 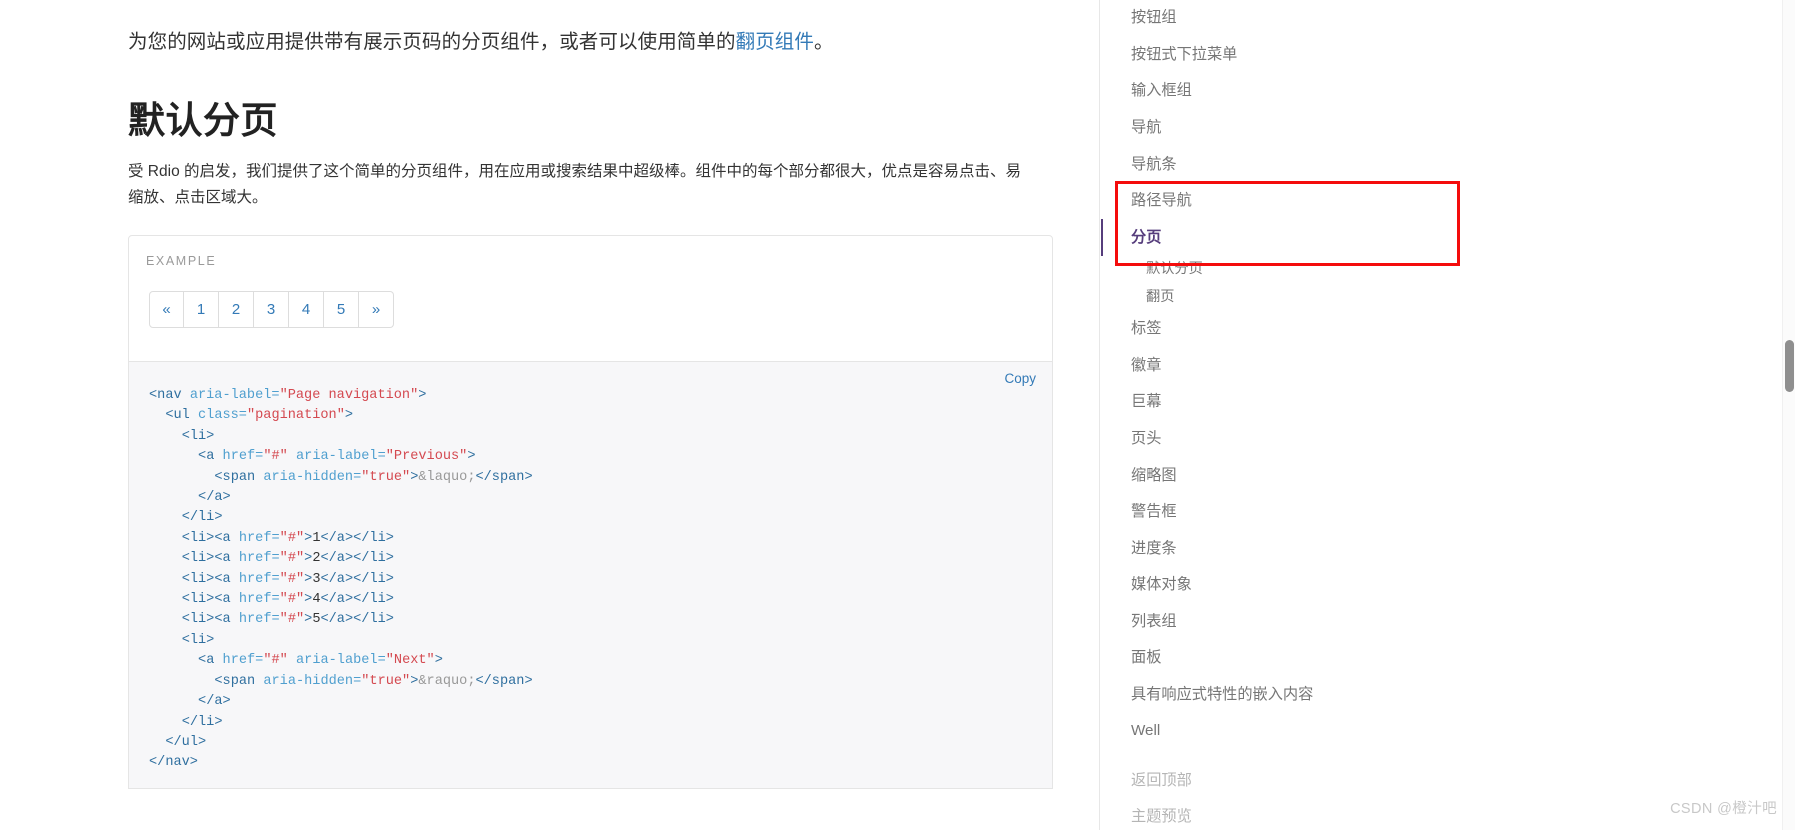 I want to click on sidebar-item: 警告框, so click(x=1448, y=512).